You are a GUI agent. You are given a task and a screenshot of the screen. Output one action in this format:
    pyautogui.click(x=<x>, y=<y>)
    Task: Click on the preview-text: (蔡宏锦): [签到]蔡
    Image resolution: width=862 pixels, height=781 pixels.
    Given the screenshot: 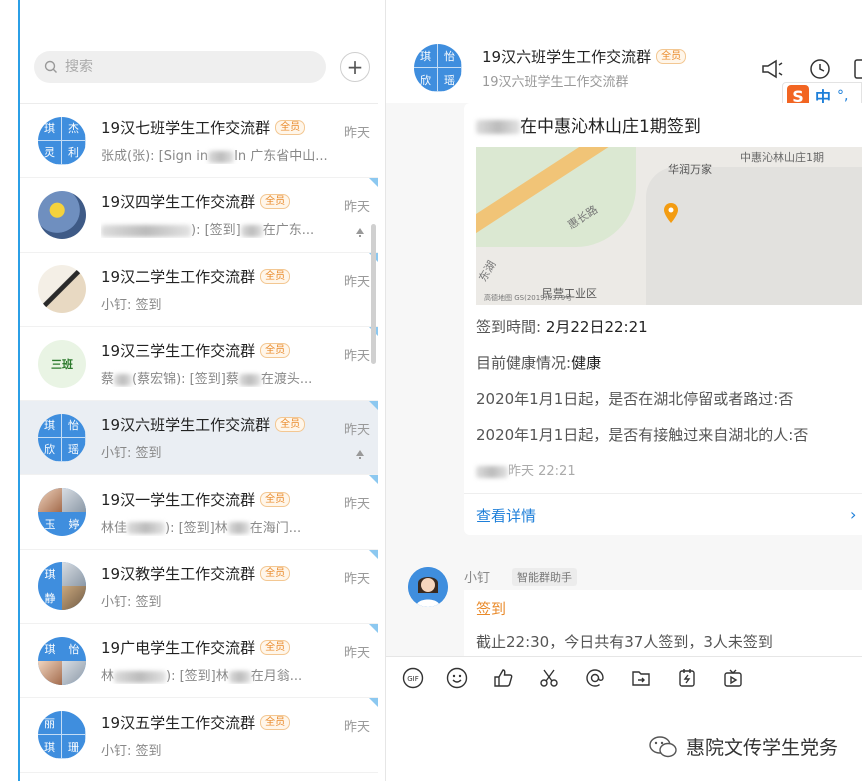 What is the action you would take?
    pyautogui.click(x=185, y=380)
    